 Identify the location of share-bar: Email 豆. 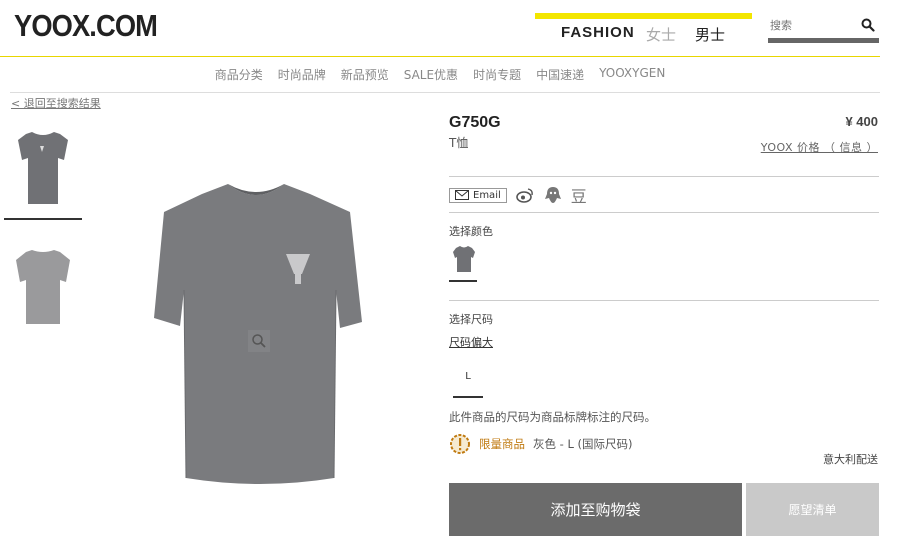
(518, 195).